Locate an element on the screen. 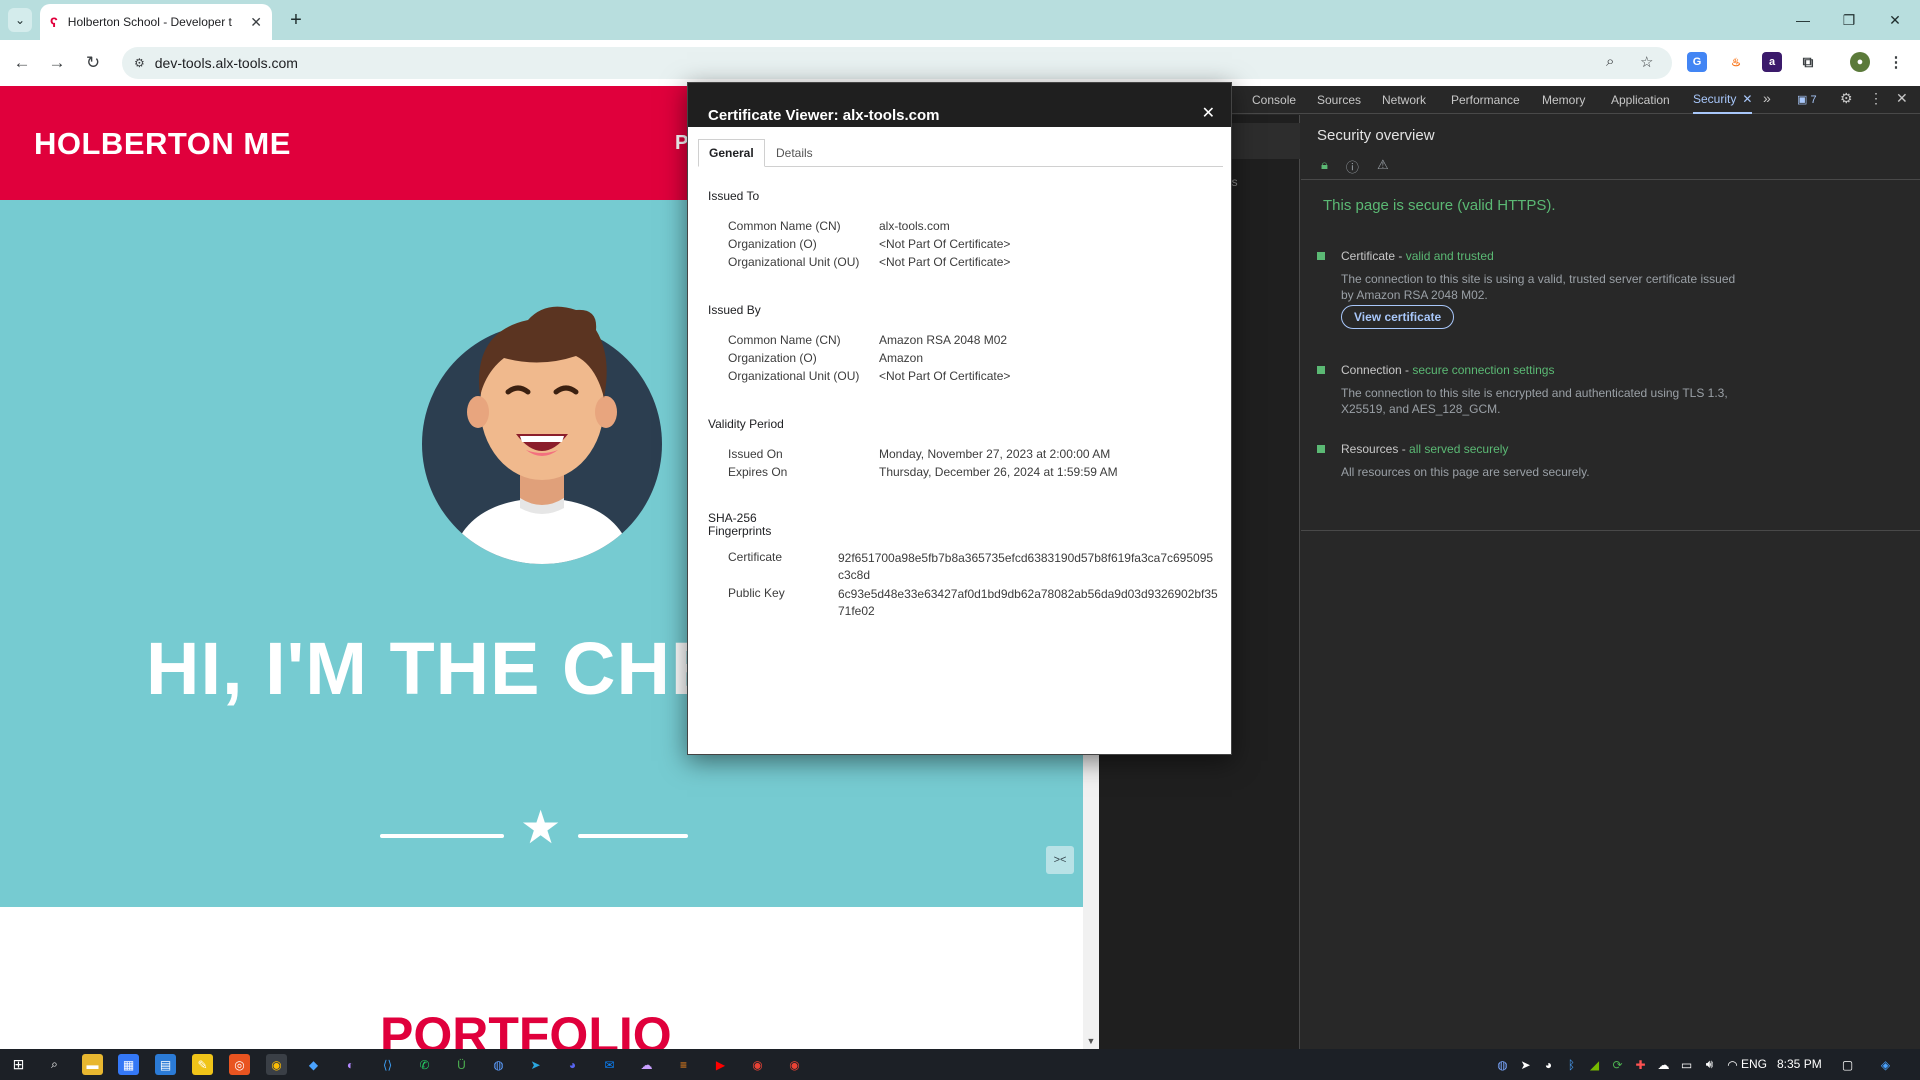 Image resolution: width=1920 pixels, height=1080 pixels. security-summary-icons: 🔒︎ ⓘ ⚠ is located at coordinates (1355, 166).